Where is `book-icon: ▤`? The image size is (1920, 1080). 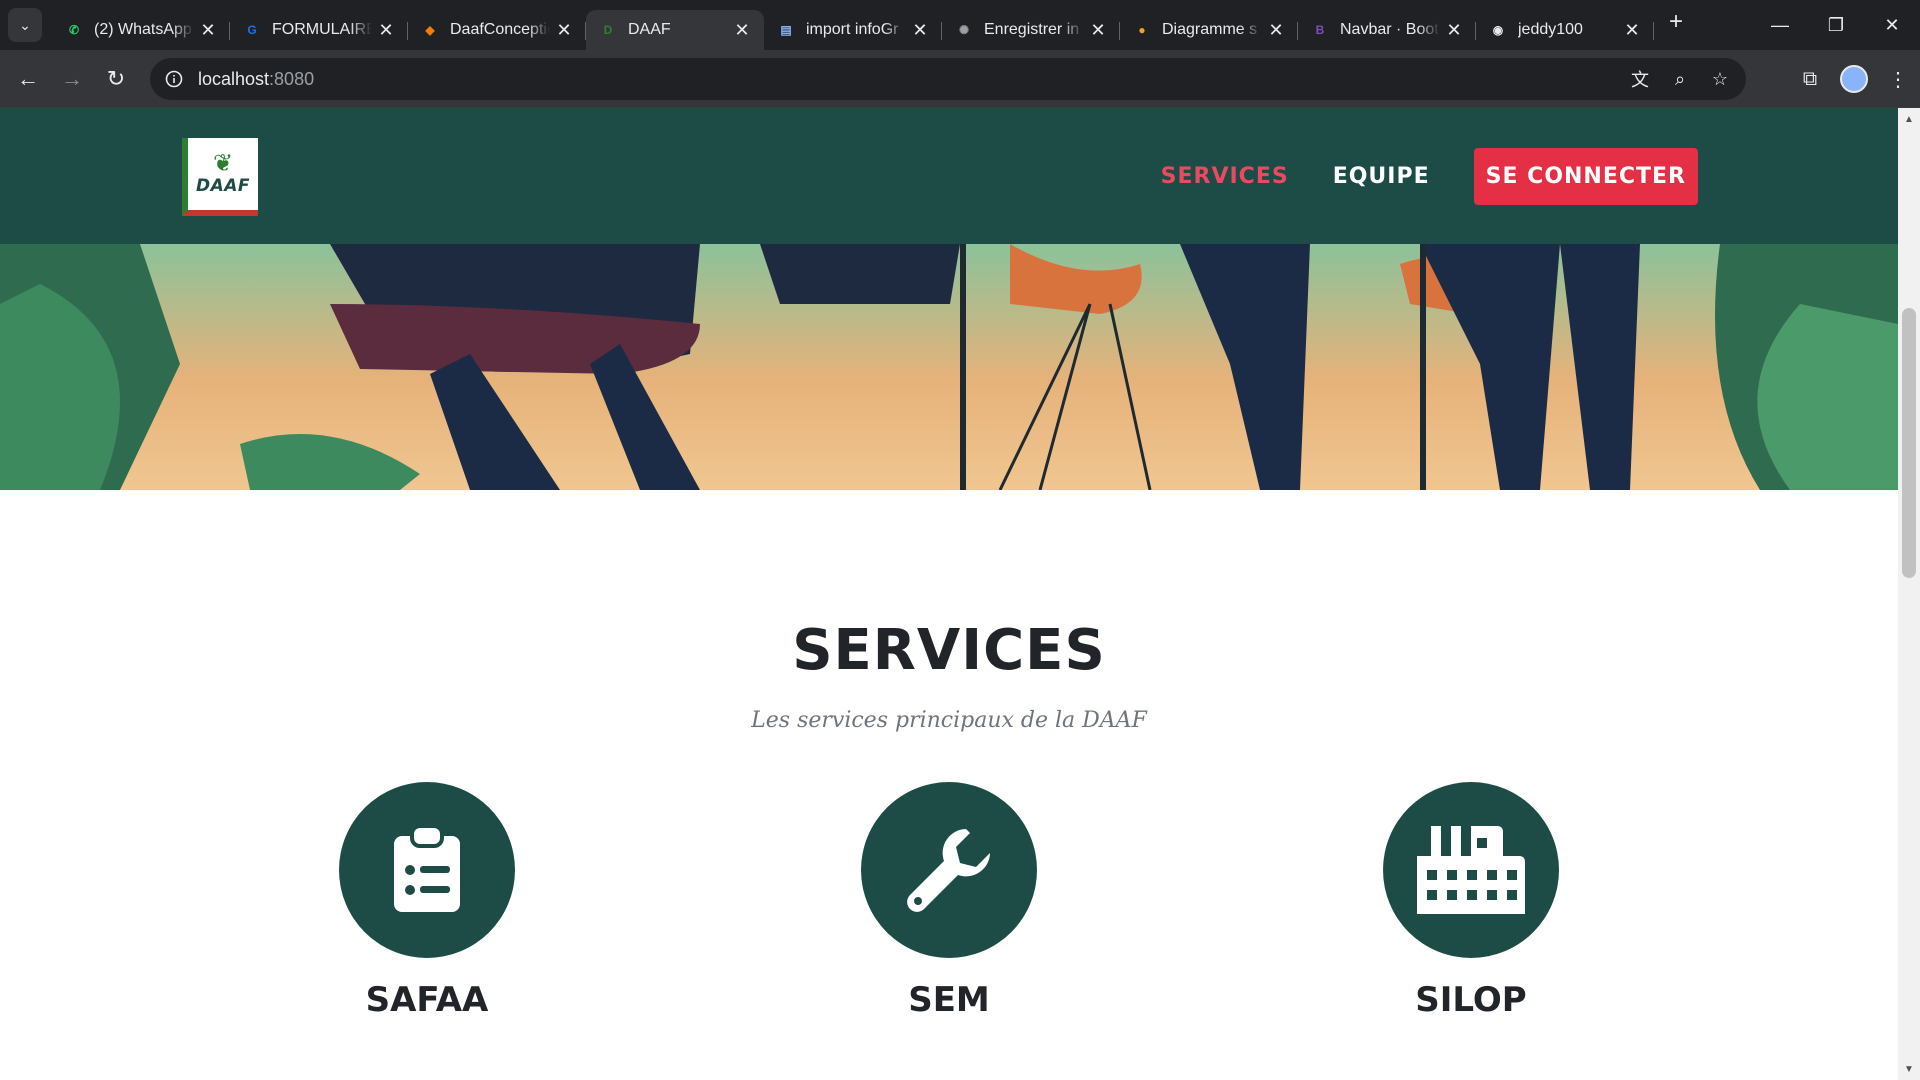
book-icon: ▤ is located at coordinates (786, 30).